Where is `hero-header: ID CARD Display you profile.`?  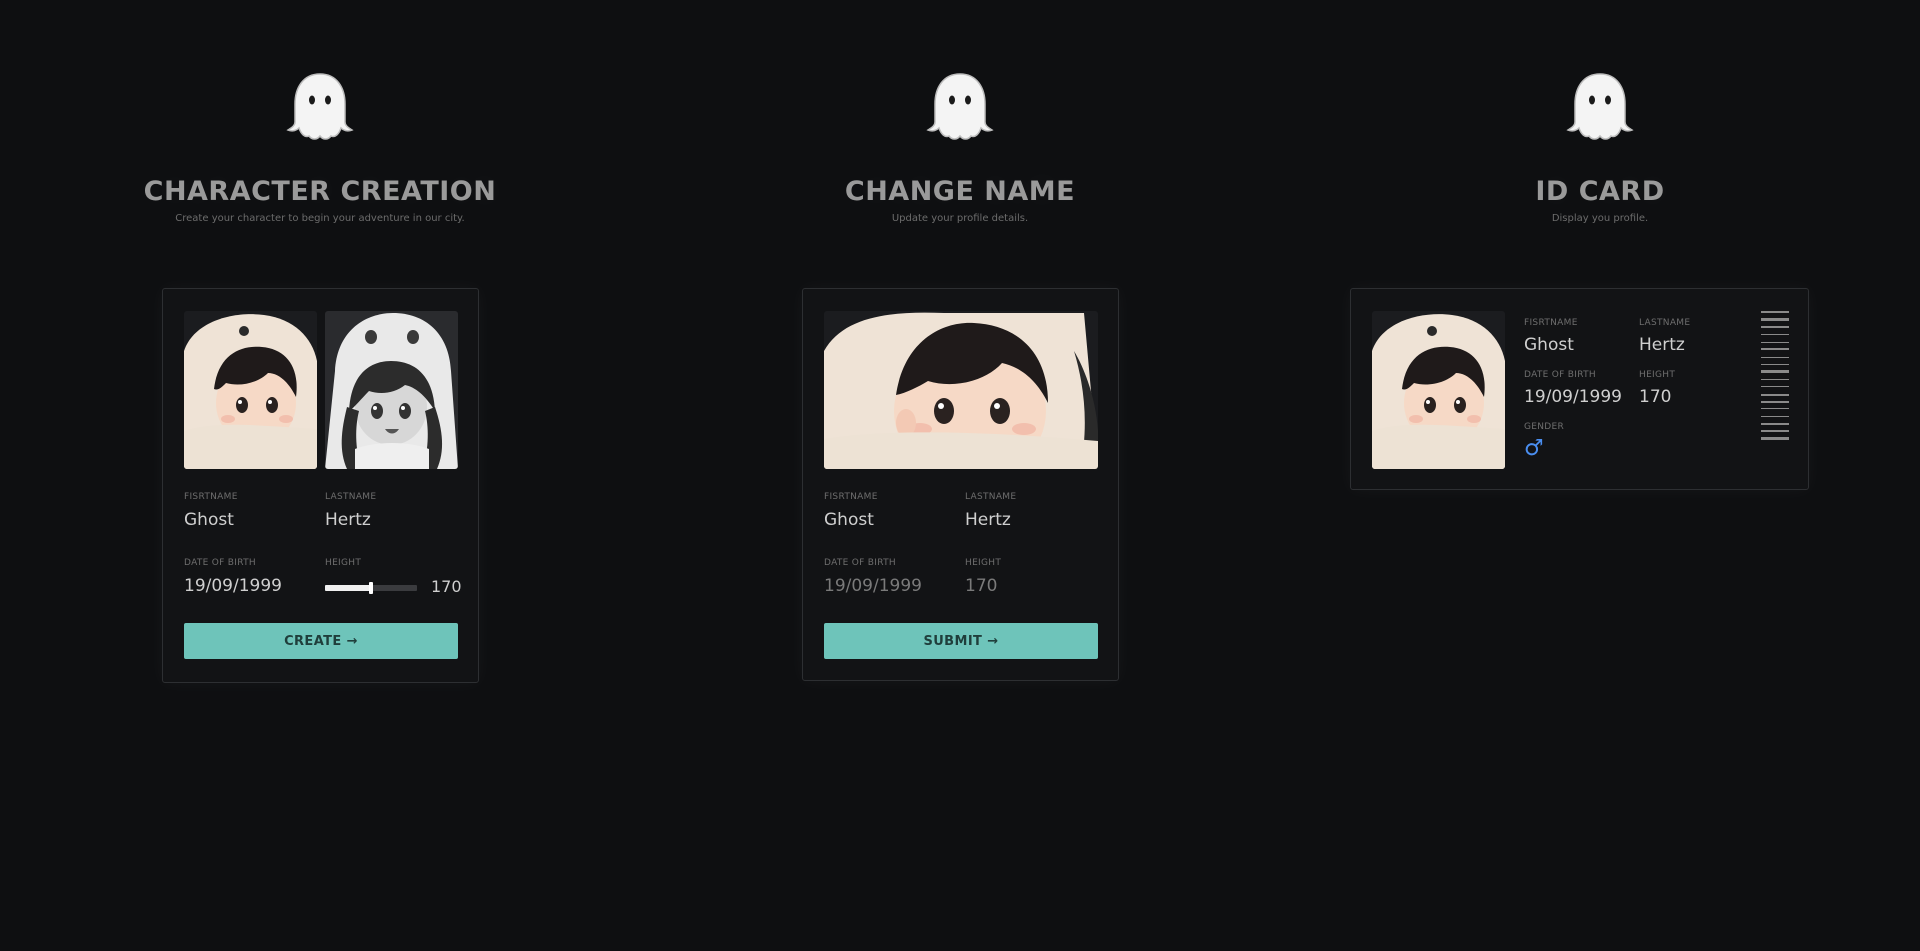 hero-header: ID CARD Display you profile. is located at coordinates (1600, 147).